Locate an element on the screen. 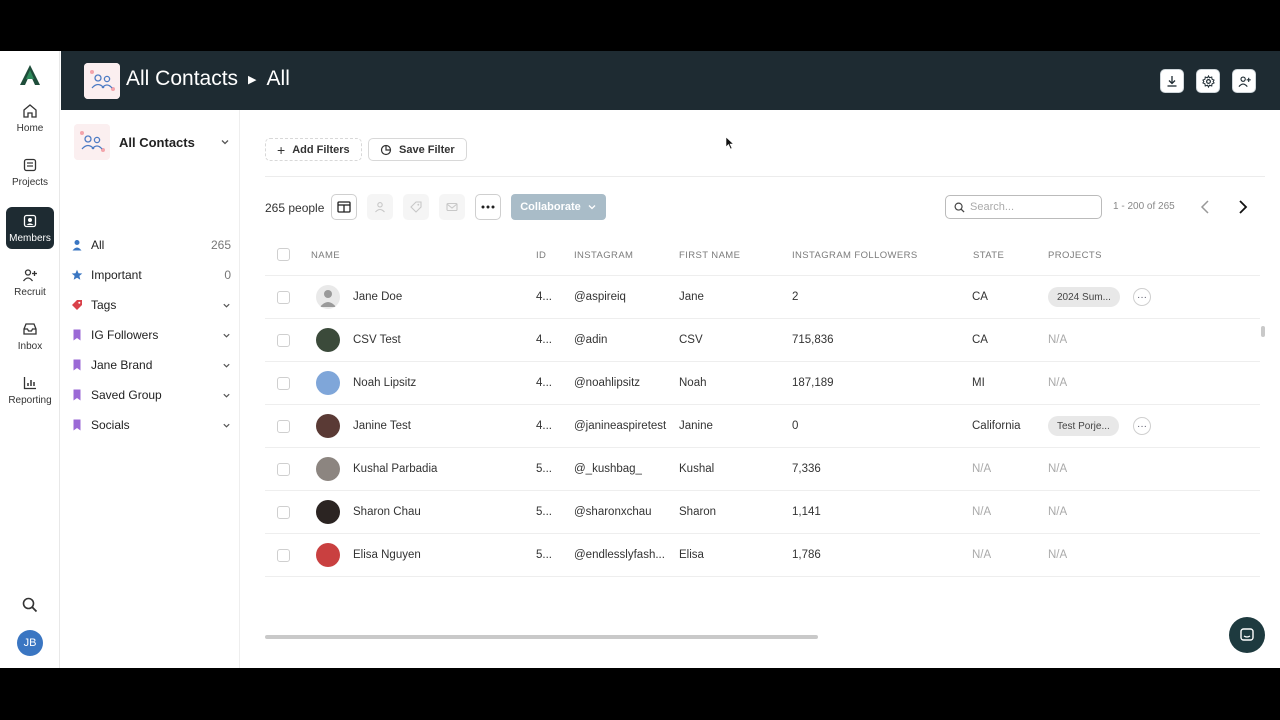 The width and height of the screenshot is (1280, 720). cell-name: CSV Test is located at coordinates (438, 340).